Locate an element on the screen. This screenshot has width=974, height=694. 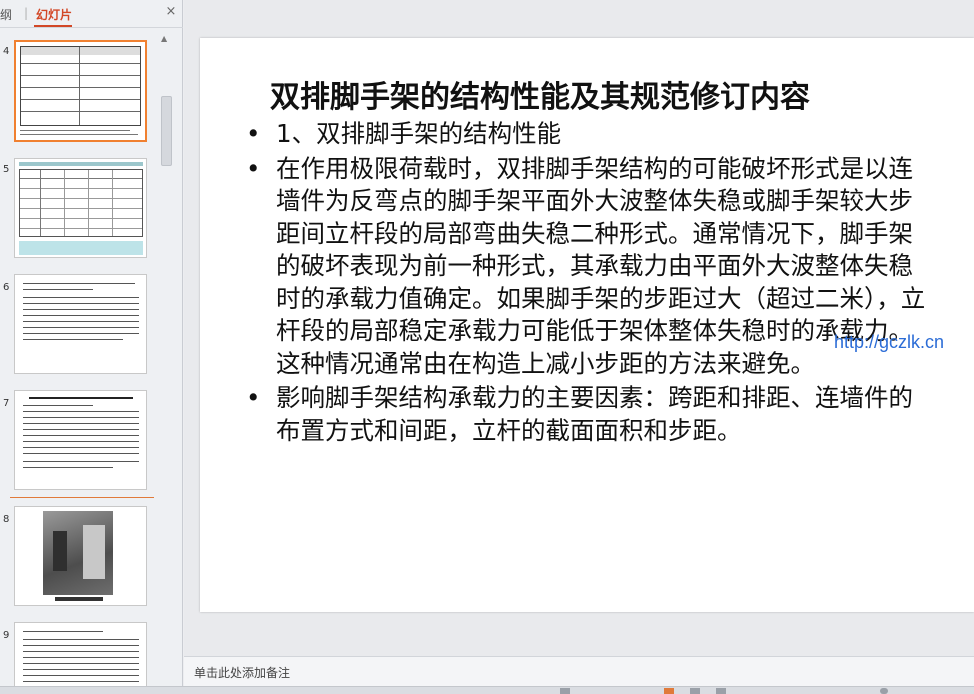
thumb-table is located at coordinates (80, 86).